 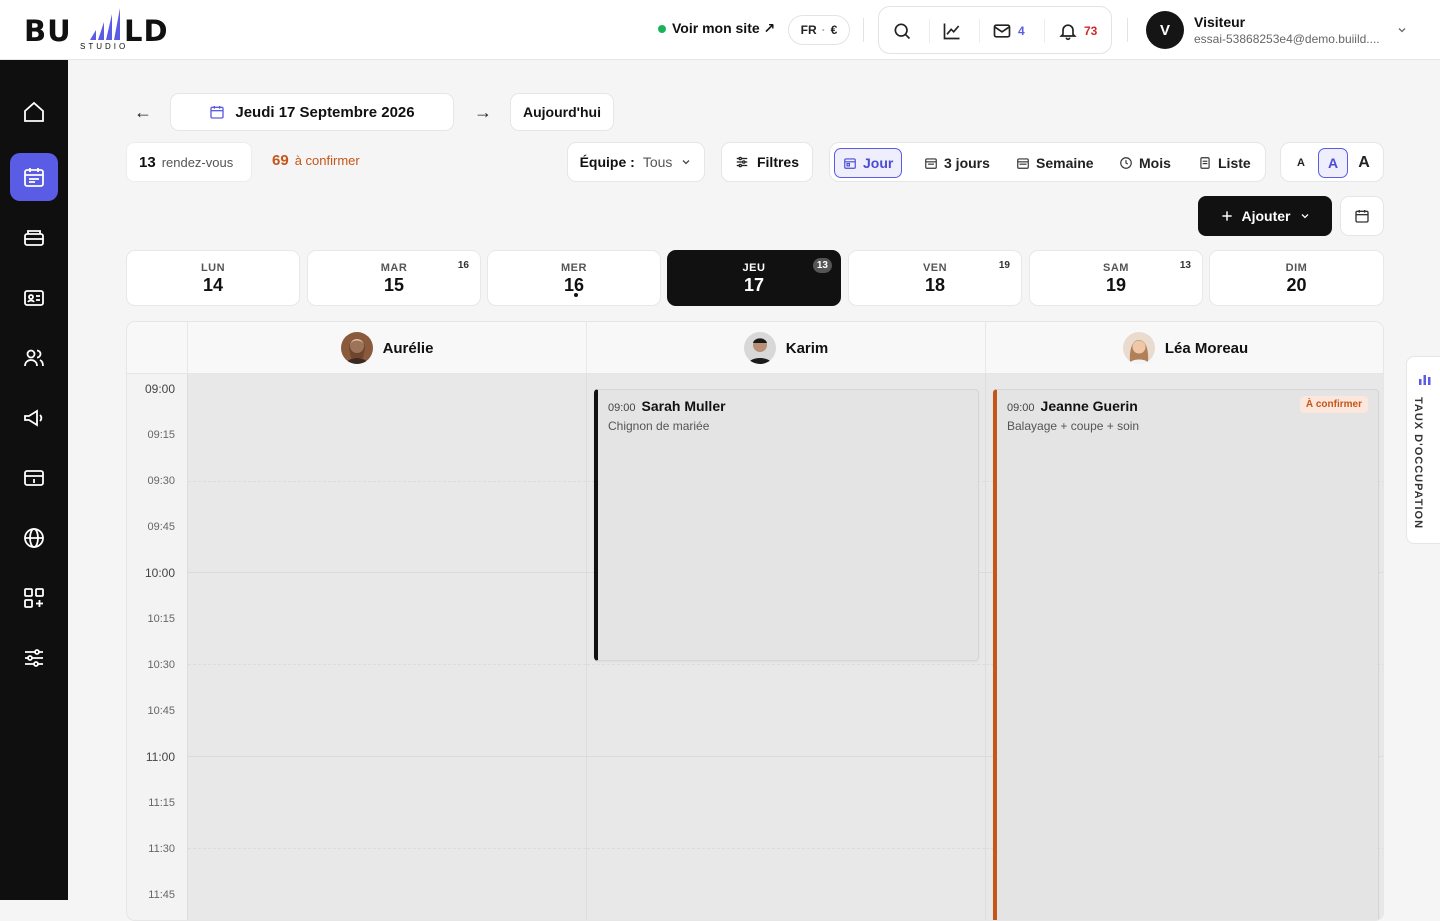 What do you see at coordinates (386, 348) in the screenshot?
I see `staff-aurelie: Aurélie` at bounding box center [386, 348].